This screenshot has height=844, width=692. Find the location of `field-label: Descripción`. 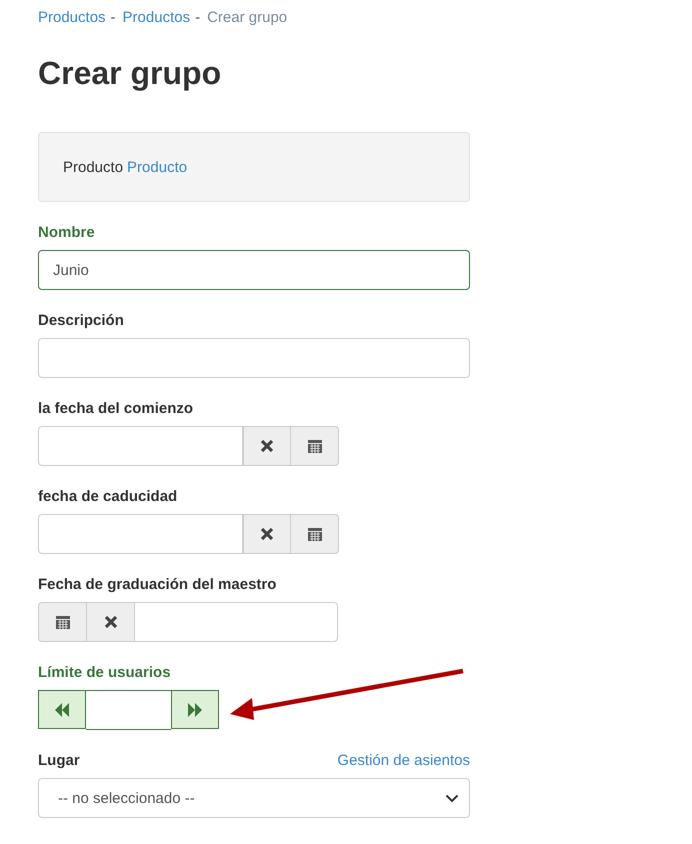

field-label: Descripción is located at coordinates (81, 320).